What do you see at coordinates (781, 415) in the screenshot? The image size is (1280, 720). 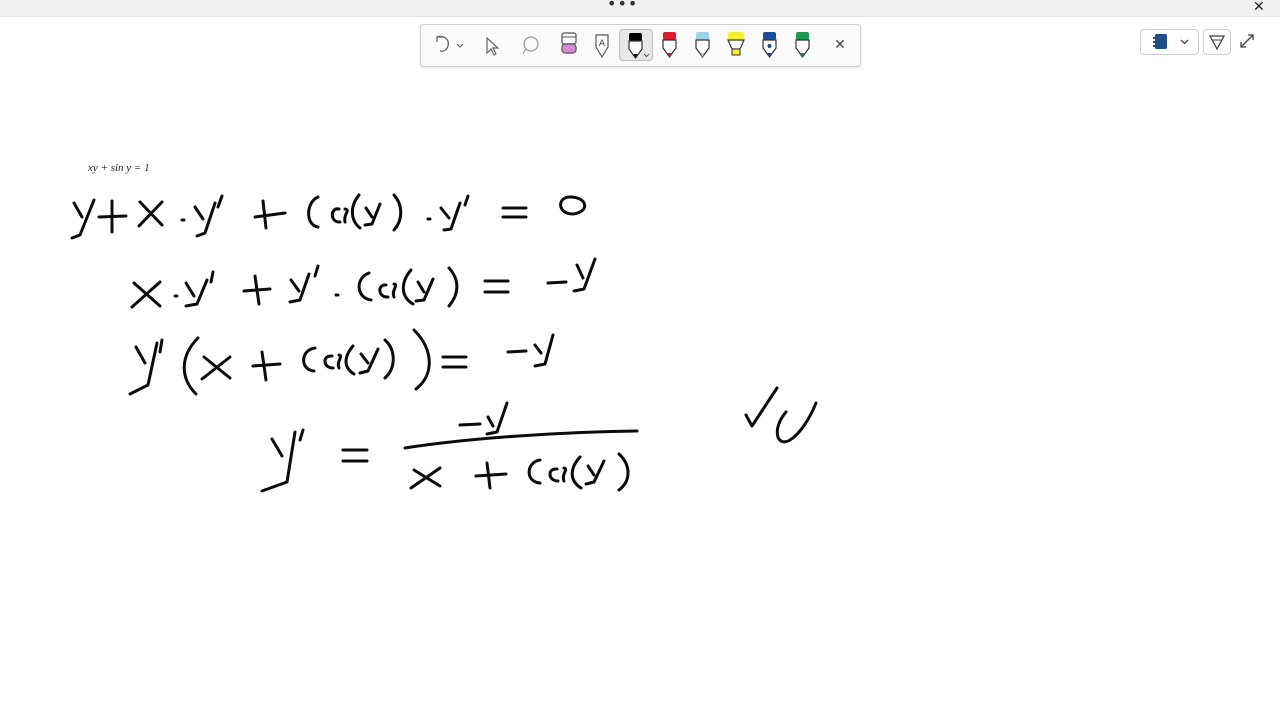 I see `check-marks` at bounding box center [781, 415].